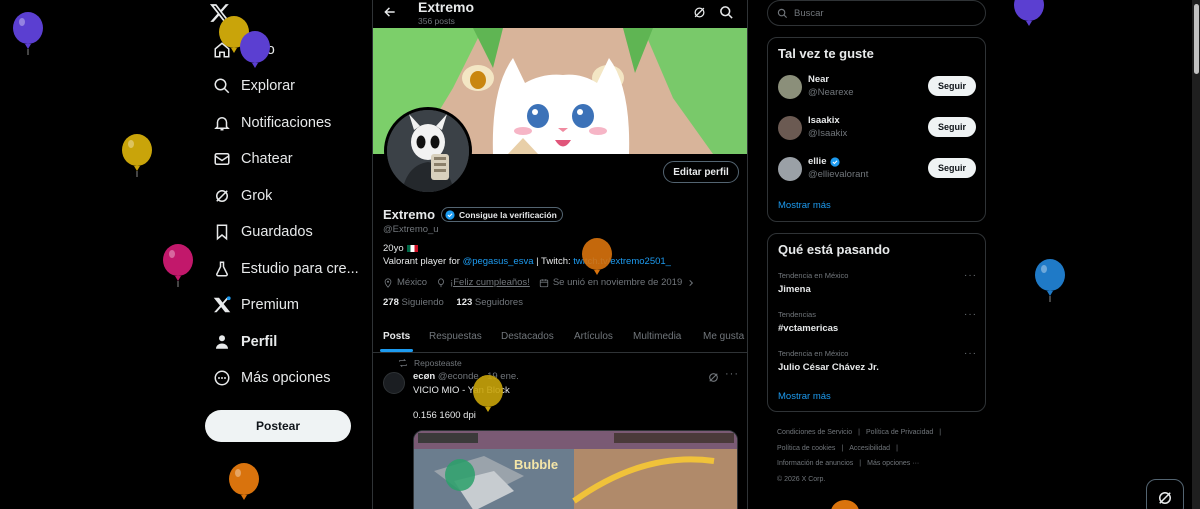 The image size is (1200, 509). I want to click on nav-item-more: Más opciones, so click(284, 378).